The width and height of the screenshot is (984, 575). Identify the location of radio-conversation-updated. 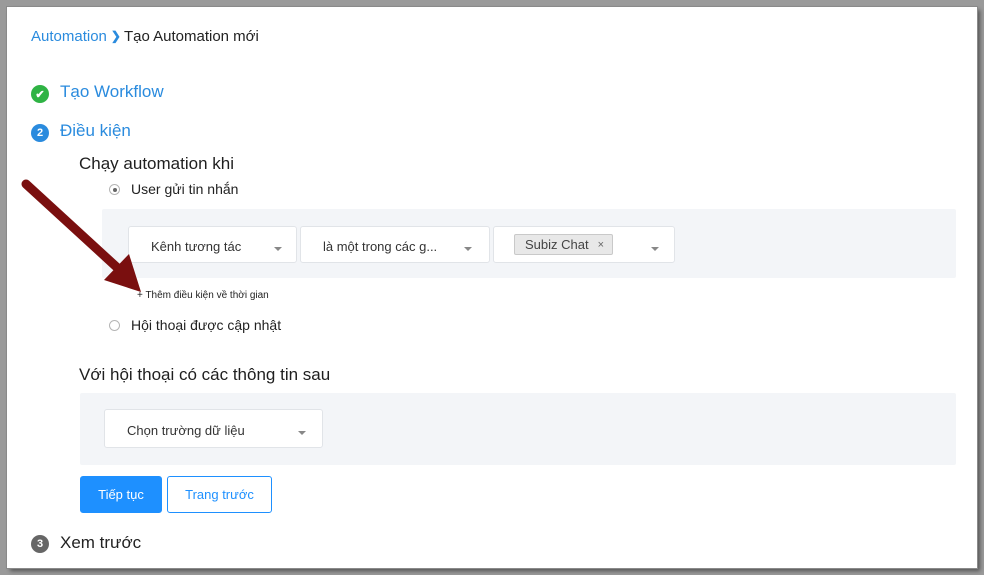
(114, 325).